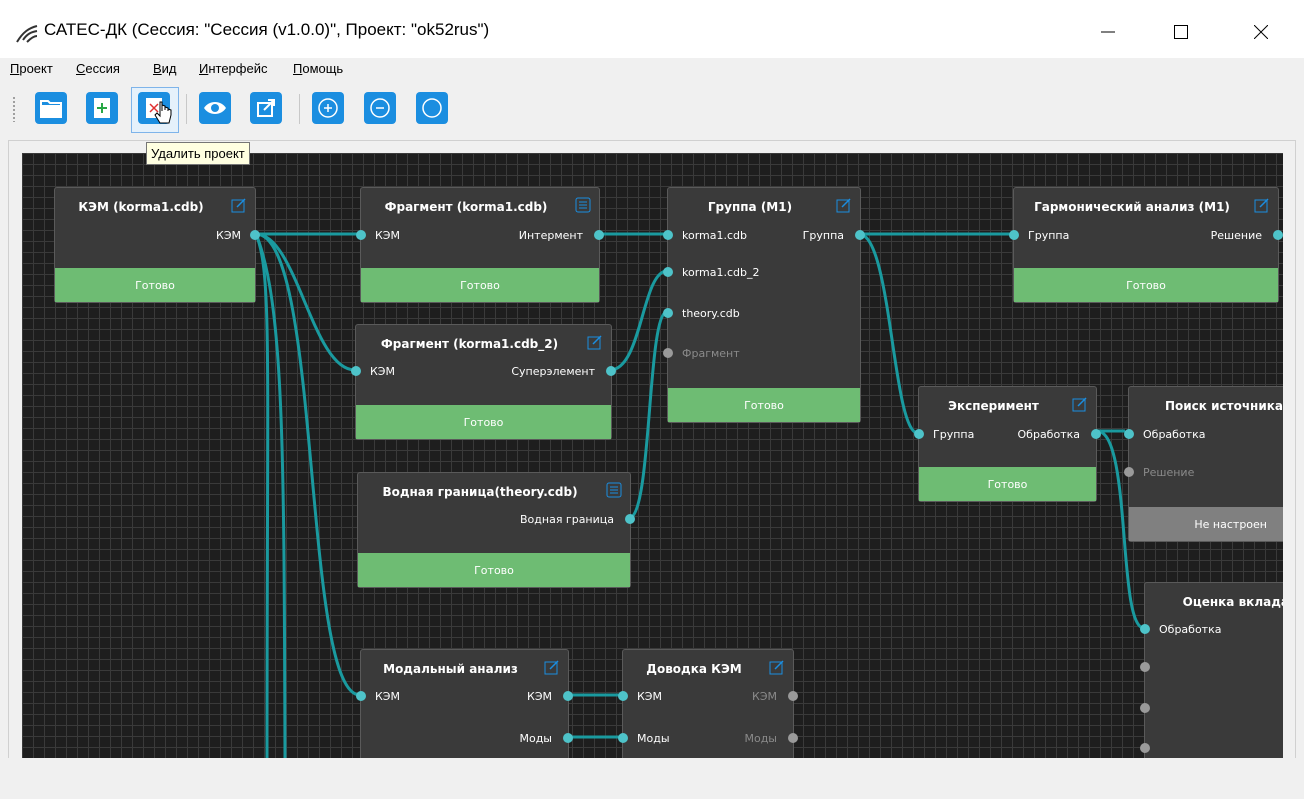  I want to click on app-logo-icon, so click(27, 34).